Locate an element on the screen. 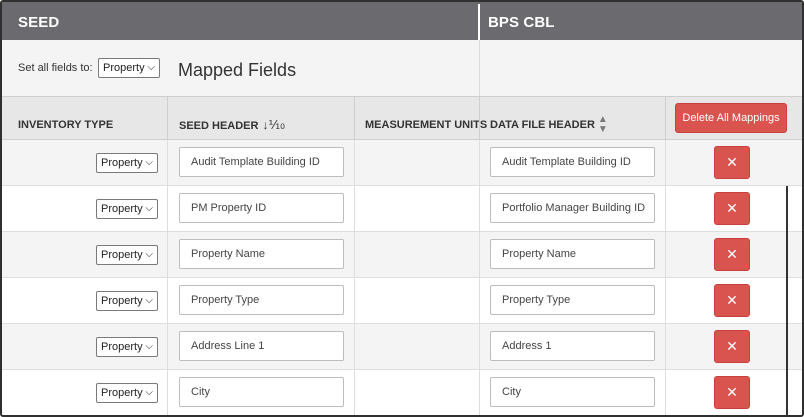 This screenshot has width=804, height=417. data-file-header-input: Property Name is located at coordinates (572, 254).